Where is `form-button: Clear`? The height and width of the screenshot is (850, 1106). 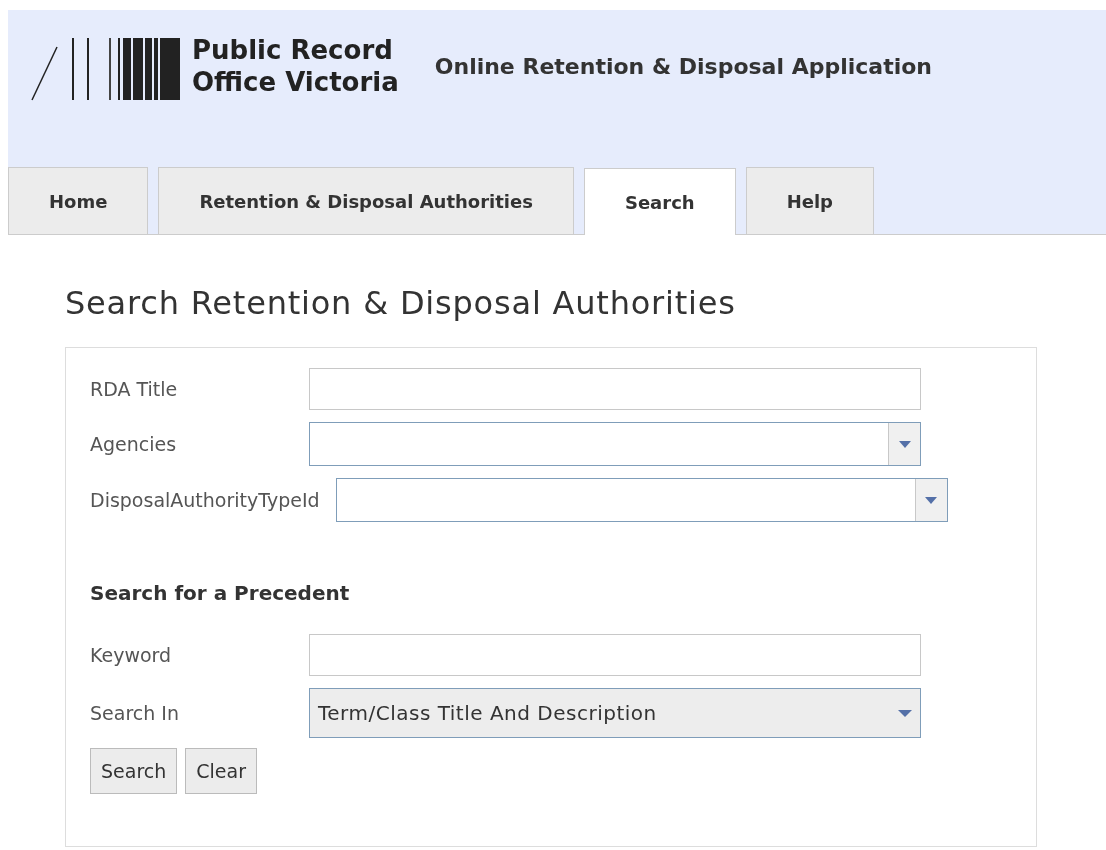 form-button: Clear is located at coordinates (221, 771).